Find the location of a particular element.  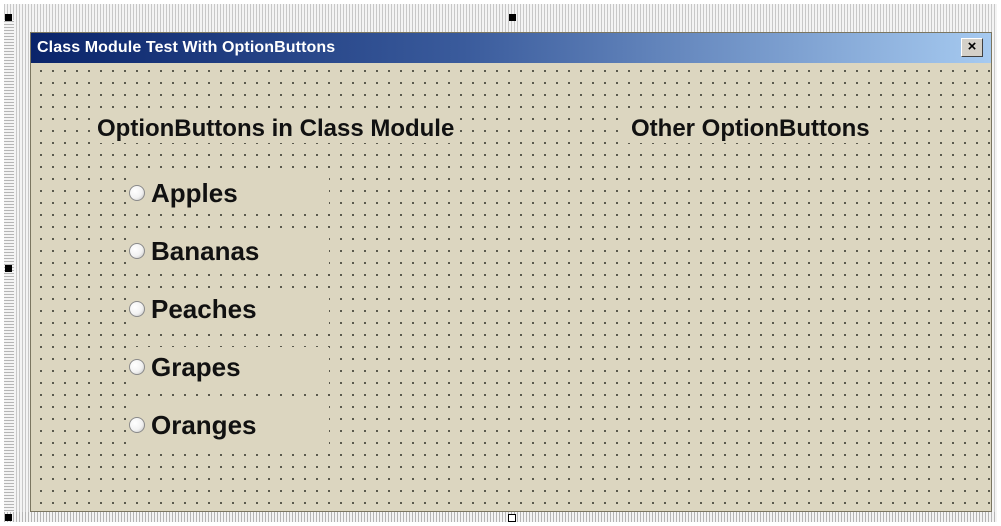

close-icon: × is located at coordinates (972, 46).